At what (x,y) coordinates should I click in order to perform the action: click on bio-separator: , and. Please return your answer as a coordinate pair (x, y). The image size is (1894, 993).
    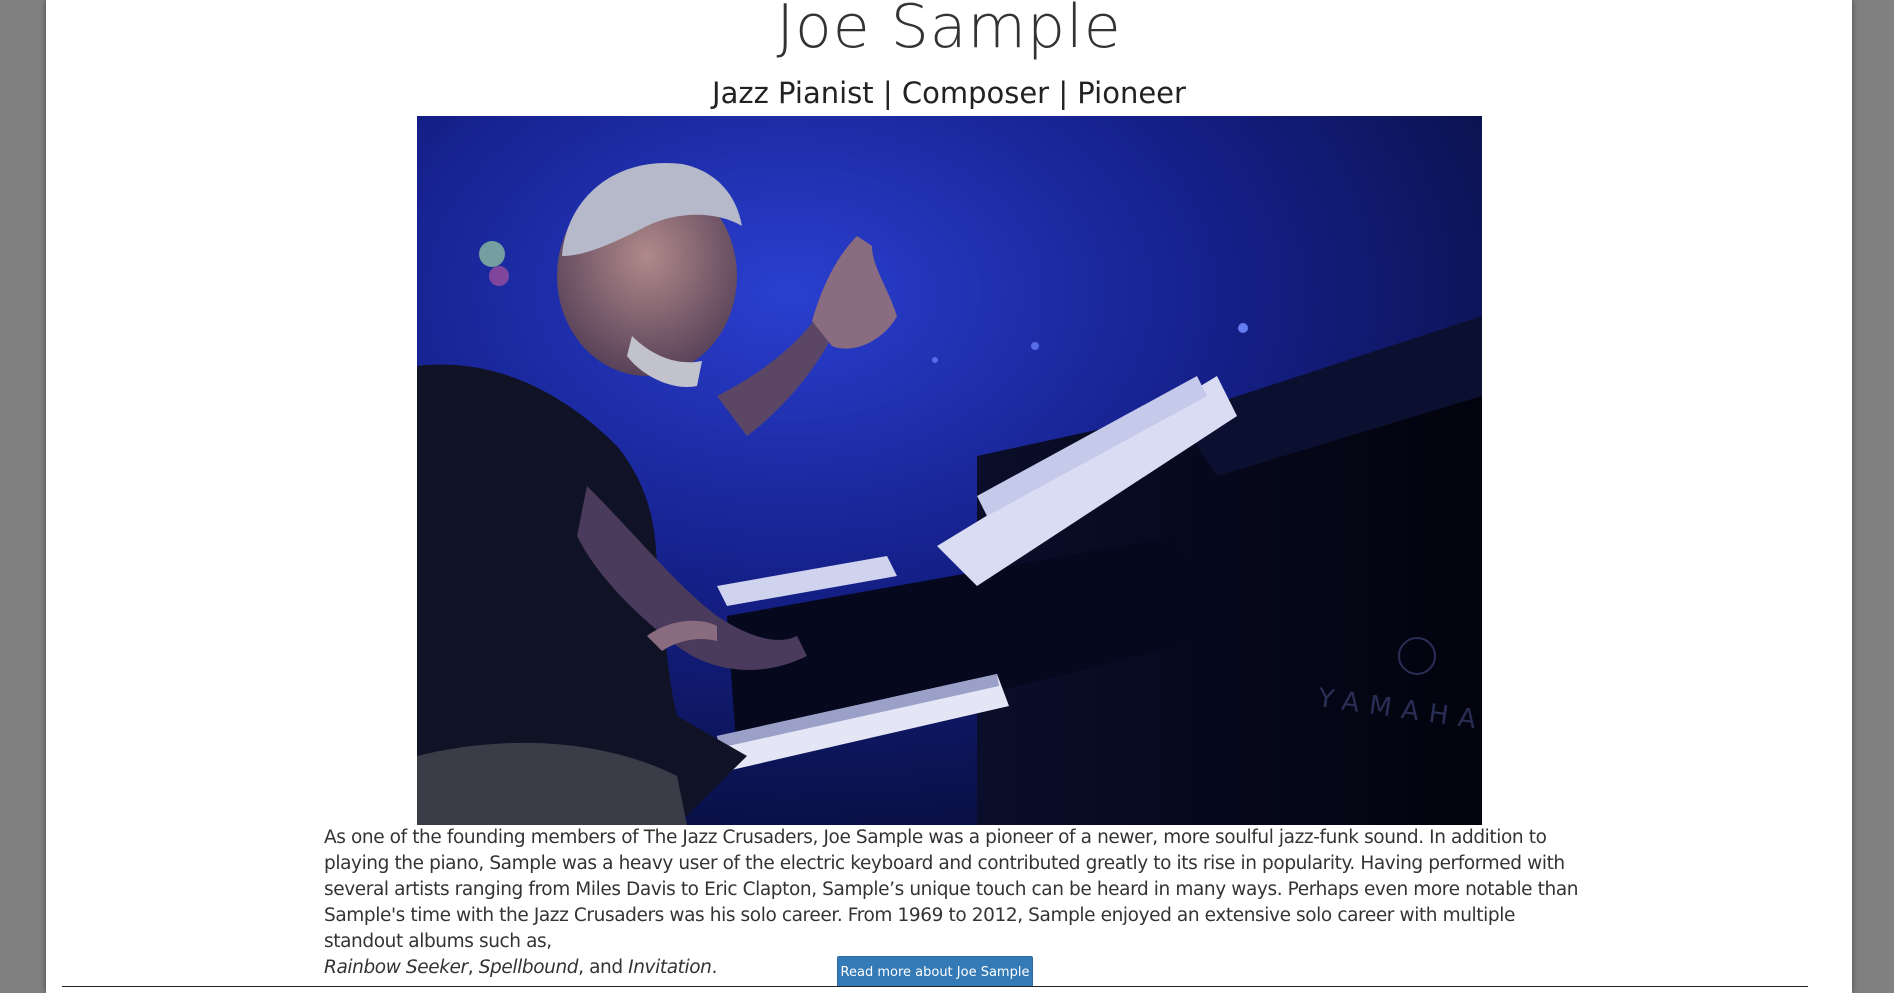
    Looking at the image, I should click on (603, 967).